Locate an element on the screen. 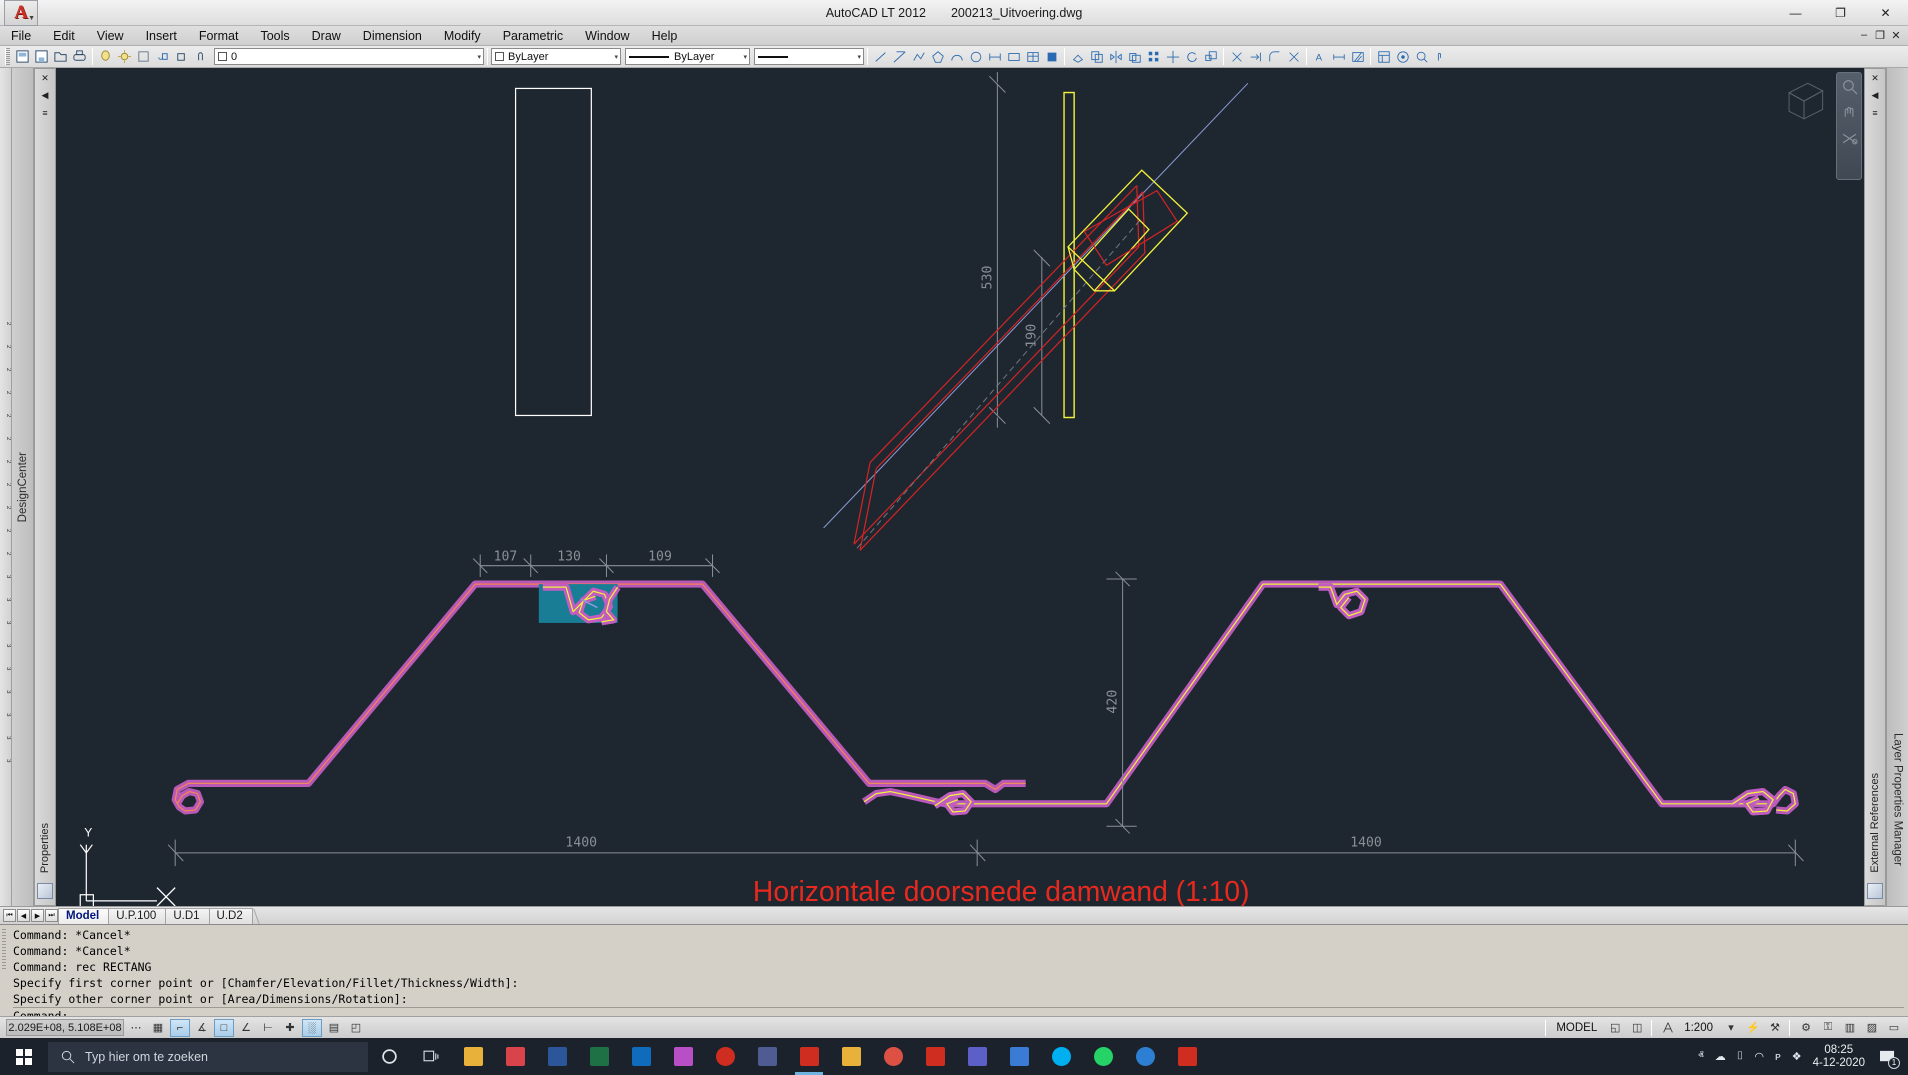 The image size is (1908, 1075). hardware-accel-icon: ▥ is located at coordinates (1850, 1028).